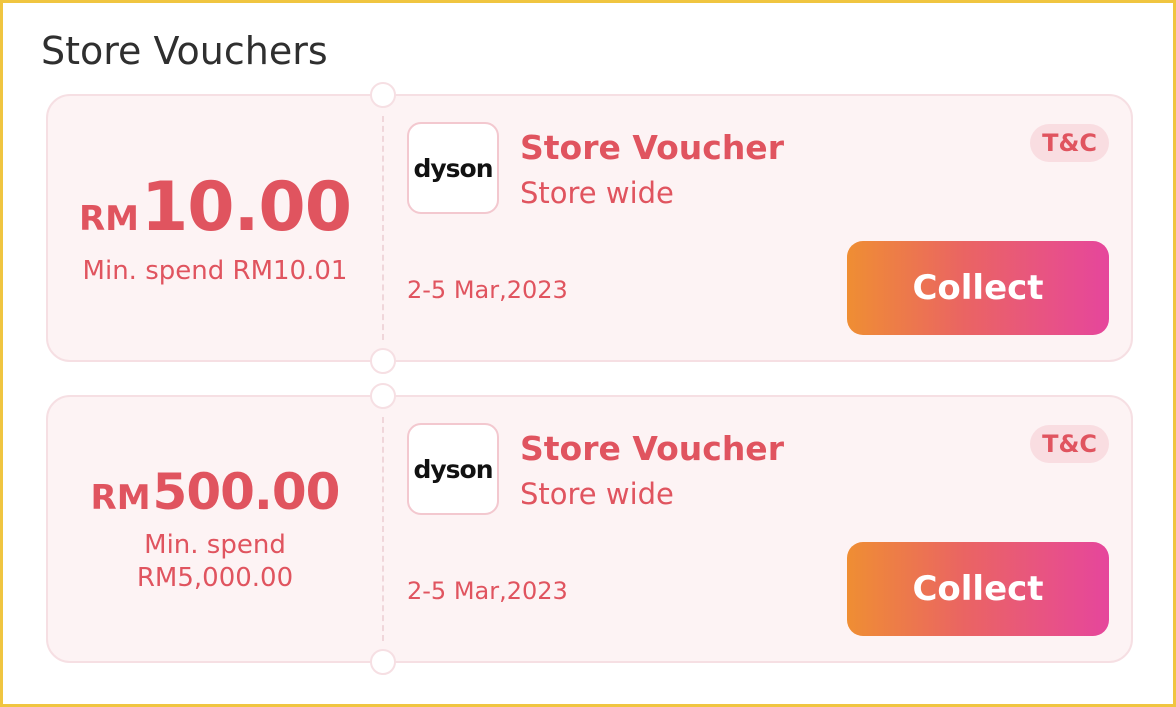 This screenshot has width=1176, height=707. Describe the element at coordinates (246, 492) in the screenshot. I see `amount-value: 500.00` at that location.